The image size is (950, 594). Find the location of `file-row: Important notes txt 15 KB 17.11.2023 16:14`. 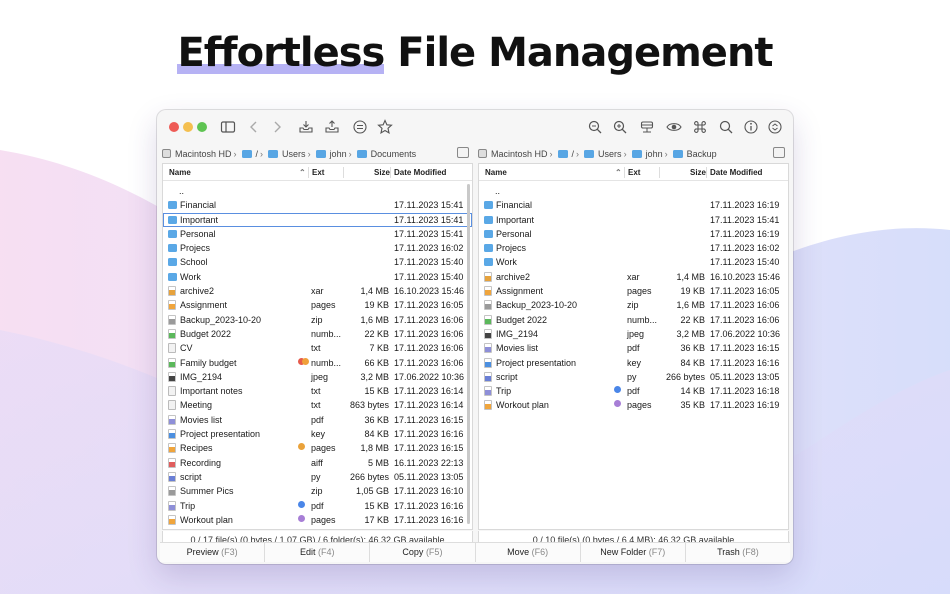

file-row: Important notes txt 15 KB 17.11.2023 16:14 is located at coordinates (317, 391).